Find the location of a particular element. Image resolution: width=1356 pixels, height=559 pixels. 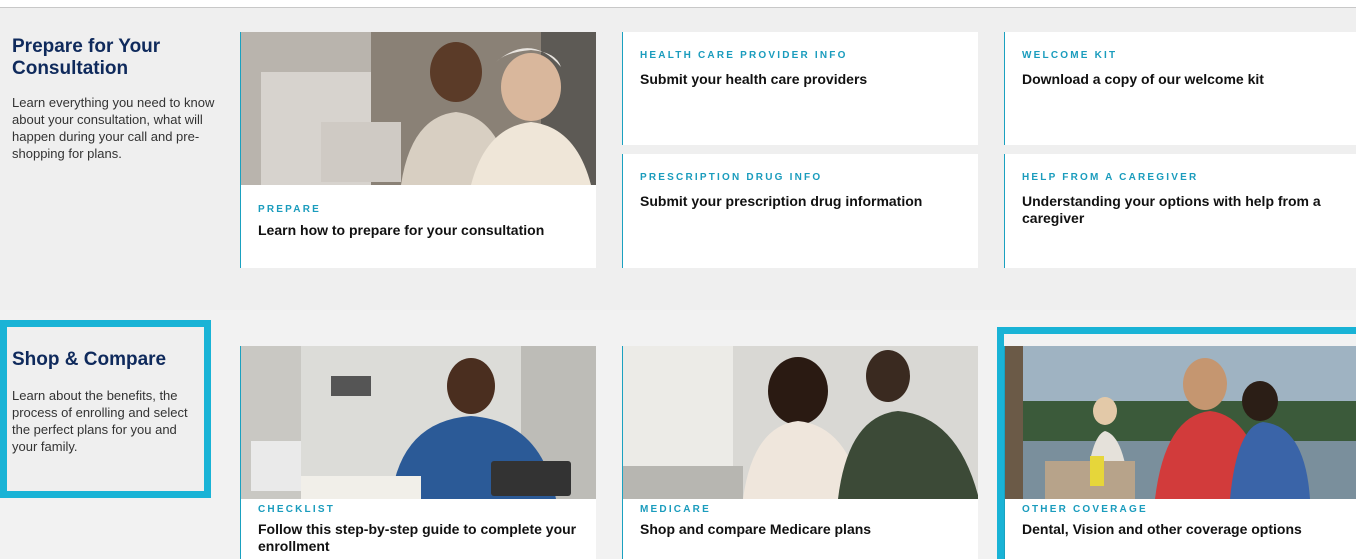

medicare-photo is located at coordinates (800, 422).